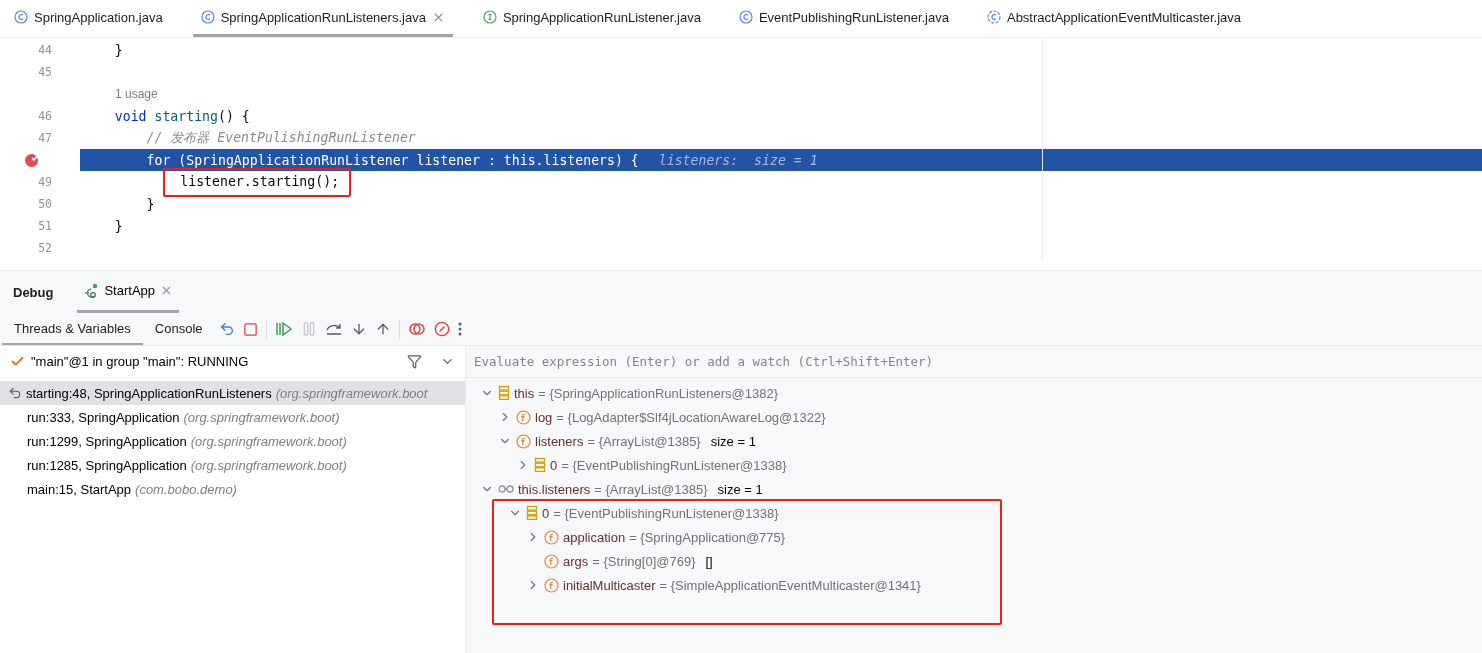  I want to click on line-number: 52, so click(45, 248).